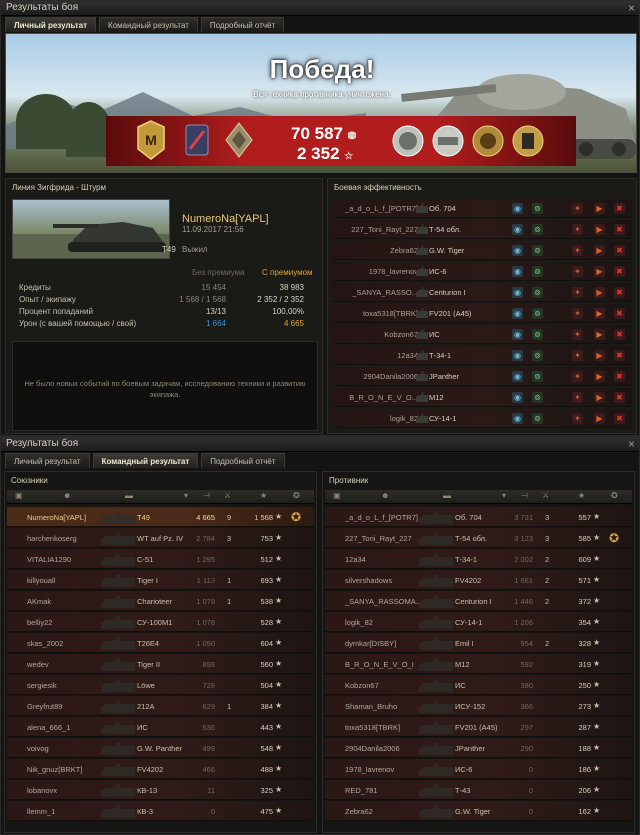 The height and width of the screenshot is (835, 640). Describe the element at coordinates (91, 240) in the screenshot. I see `tank-image` at that location.